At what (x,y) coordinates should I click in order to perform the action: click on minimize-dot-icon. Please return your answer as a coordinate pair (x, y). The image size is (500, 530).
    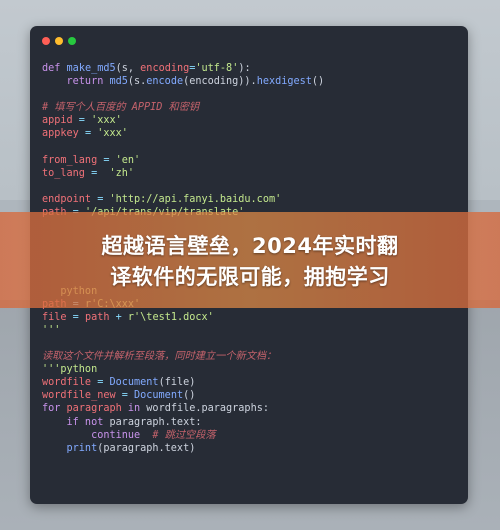
    Looking at the image, I should click on (59, 41).